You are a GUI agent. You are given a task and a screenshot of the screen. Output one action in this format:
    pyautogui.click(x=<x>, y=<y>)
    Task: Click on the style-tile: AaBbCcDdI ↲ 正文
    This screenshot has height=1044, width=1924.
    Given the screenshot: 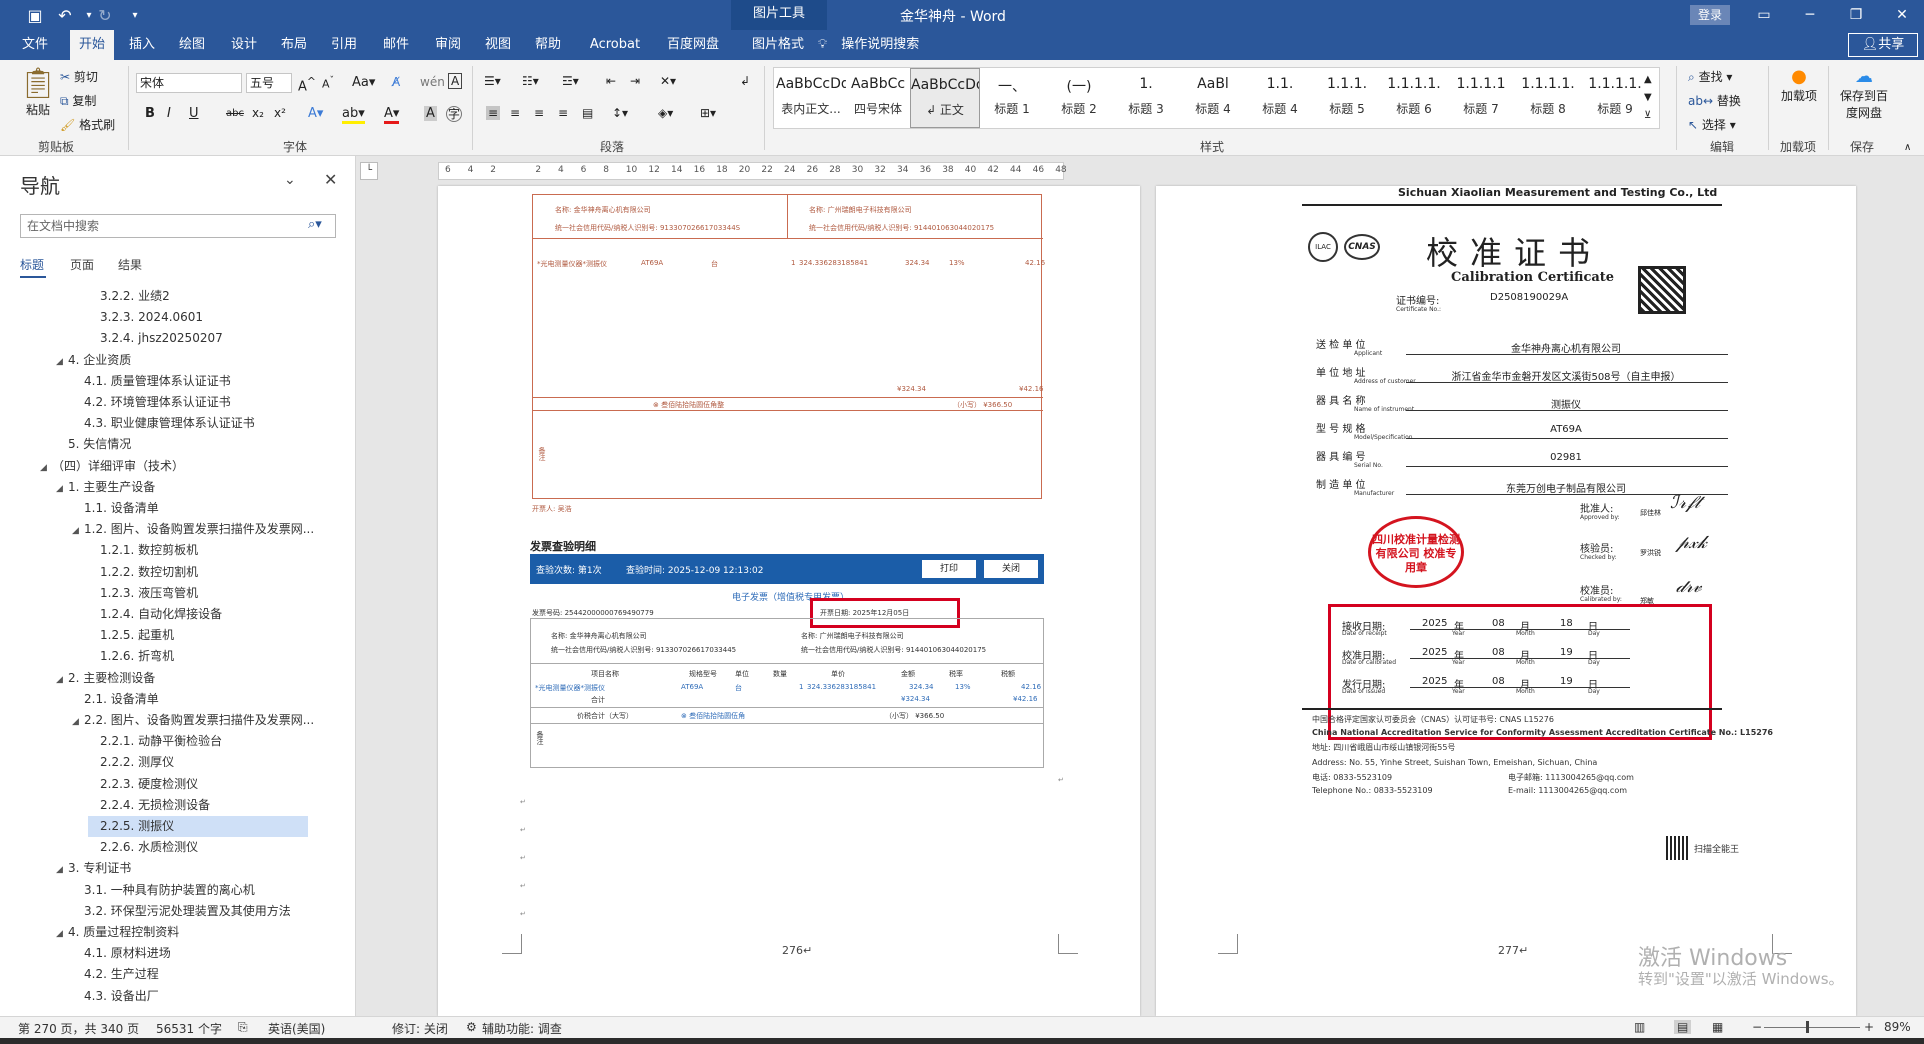 What is the action you would take?
    pyautogui.click(x=945, y=98)
    